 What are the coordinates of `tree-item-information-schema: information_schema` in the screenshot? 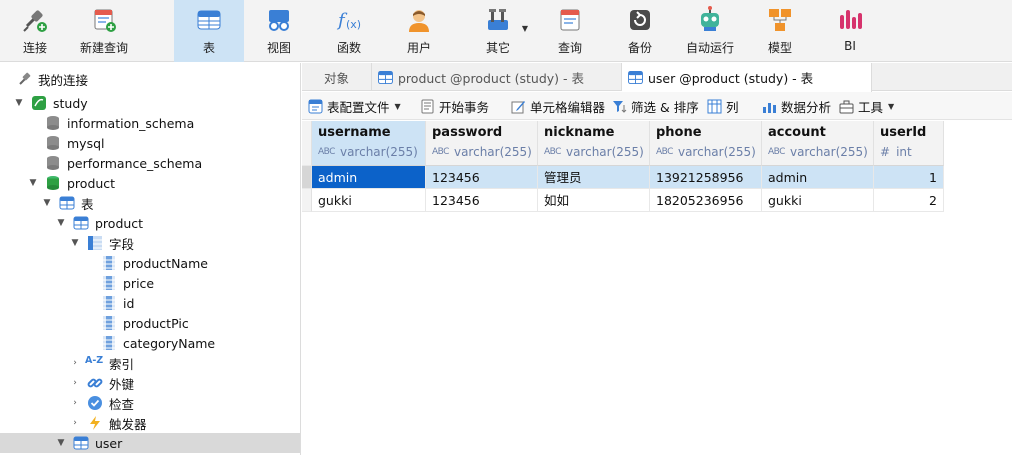 It's located at (150, 123).